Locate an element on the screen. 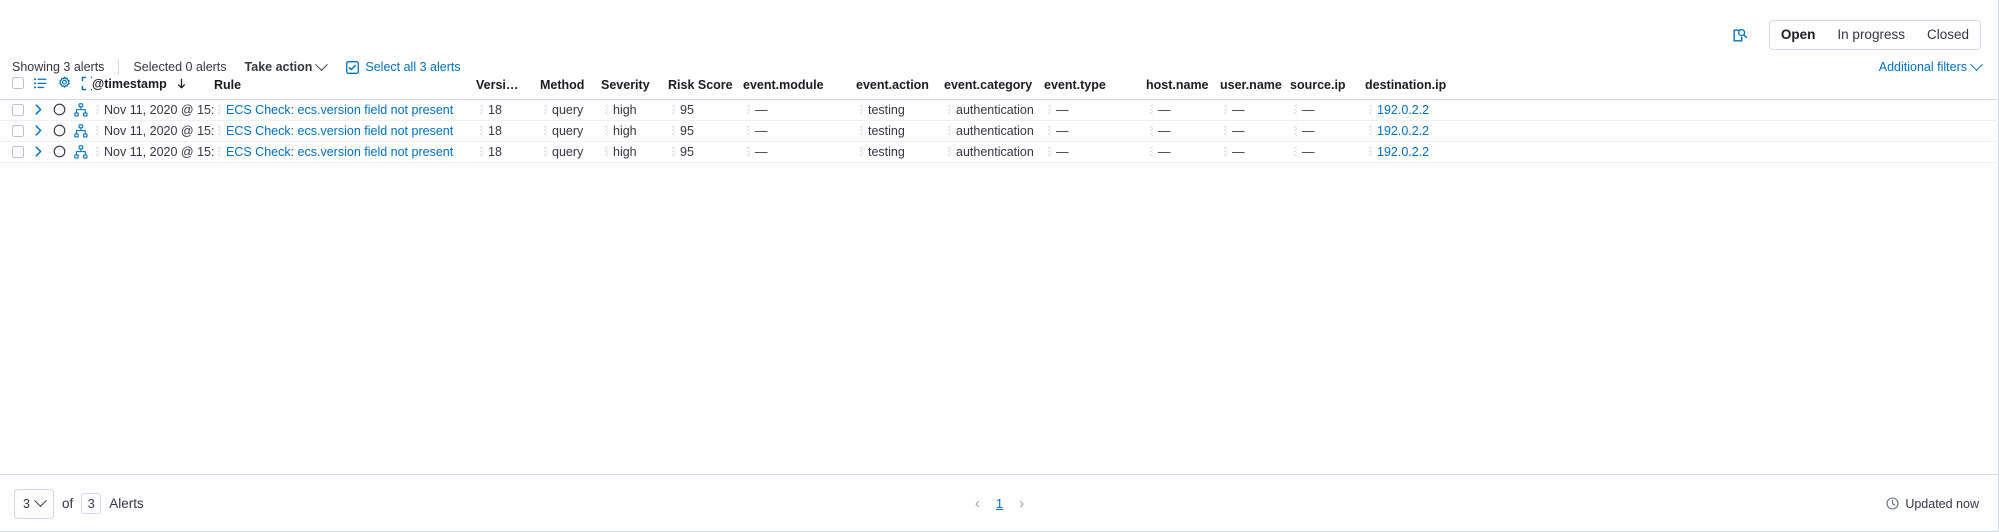 This screenshot has width=1999, height=532. column-header-rule: Rule is located at coordinates (345, 87).